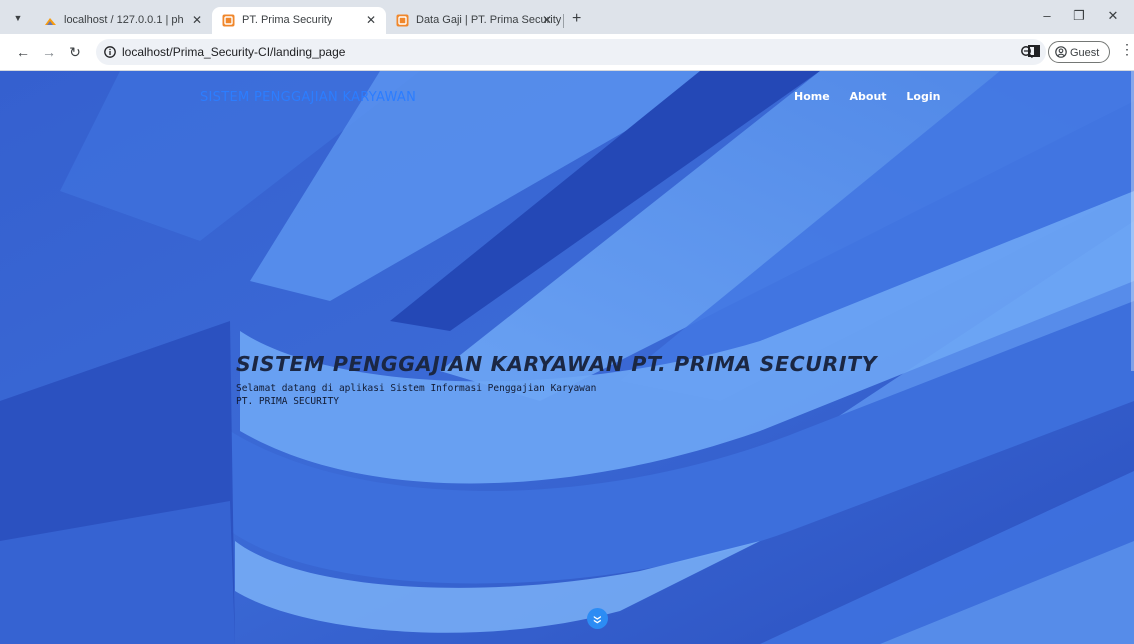 The height and width of the screenshot is (644, 1134). Describe the element at coordinates (308, 97) in the screenshot. I see `brand-logo-text: SISTEM PENGGAJIAN KARYAWAN` at that location.